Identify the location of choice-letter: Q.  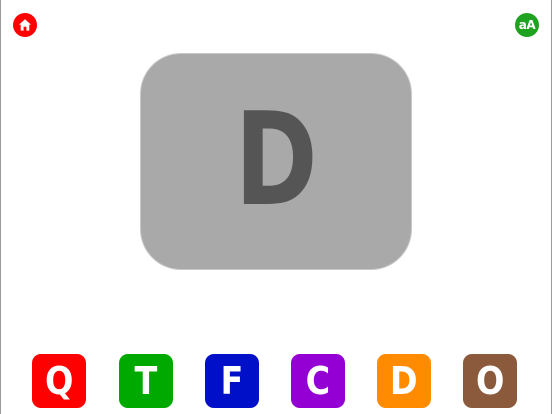
(59, 381).